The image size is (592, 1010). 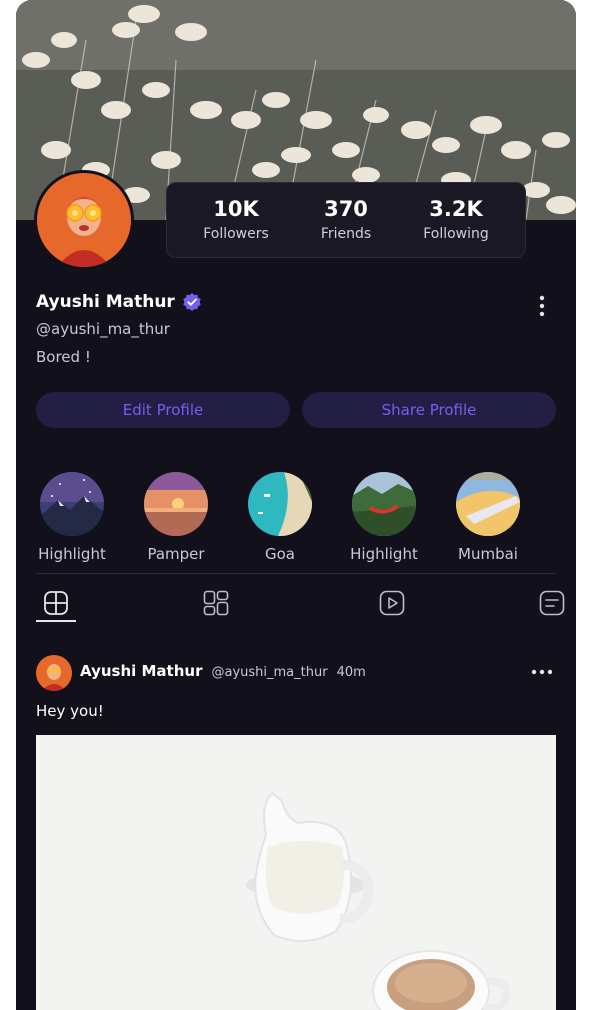 I want to click on stat-label: Following, so click(x=456, y=234).